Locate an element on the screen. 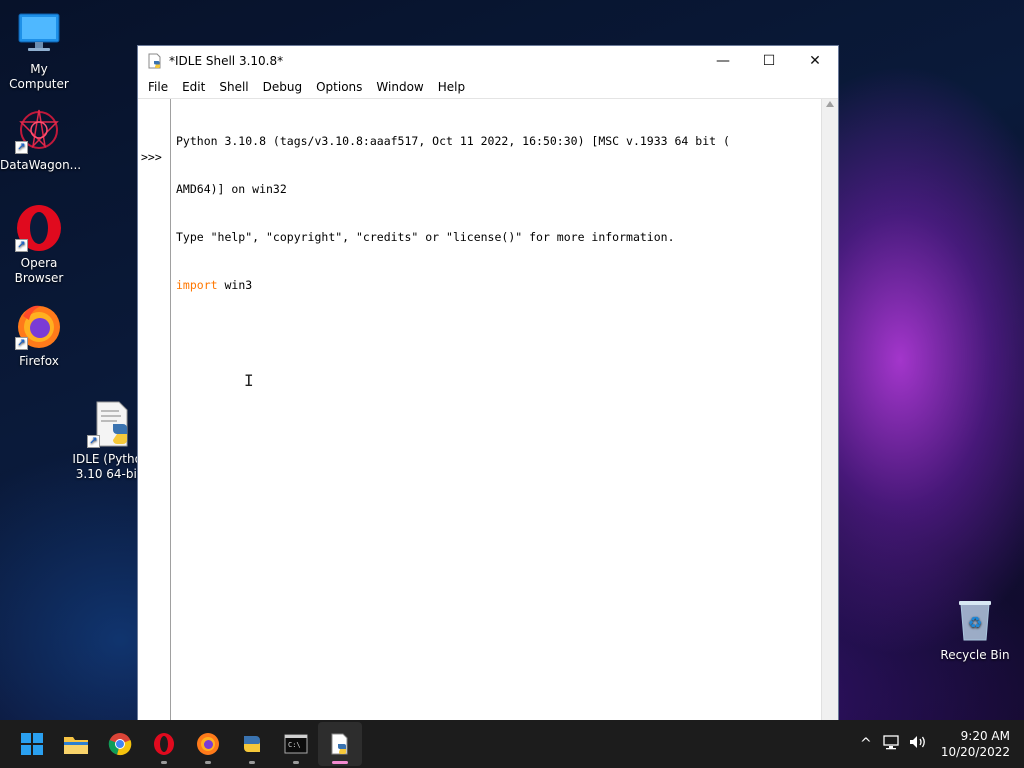 The image size is (1024, 768). maximize-button: ☐ is located at coordinates (769, 61).